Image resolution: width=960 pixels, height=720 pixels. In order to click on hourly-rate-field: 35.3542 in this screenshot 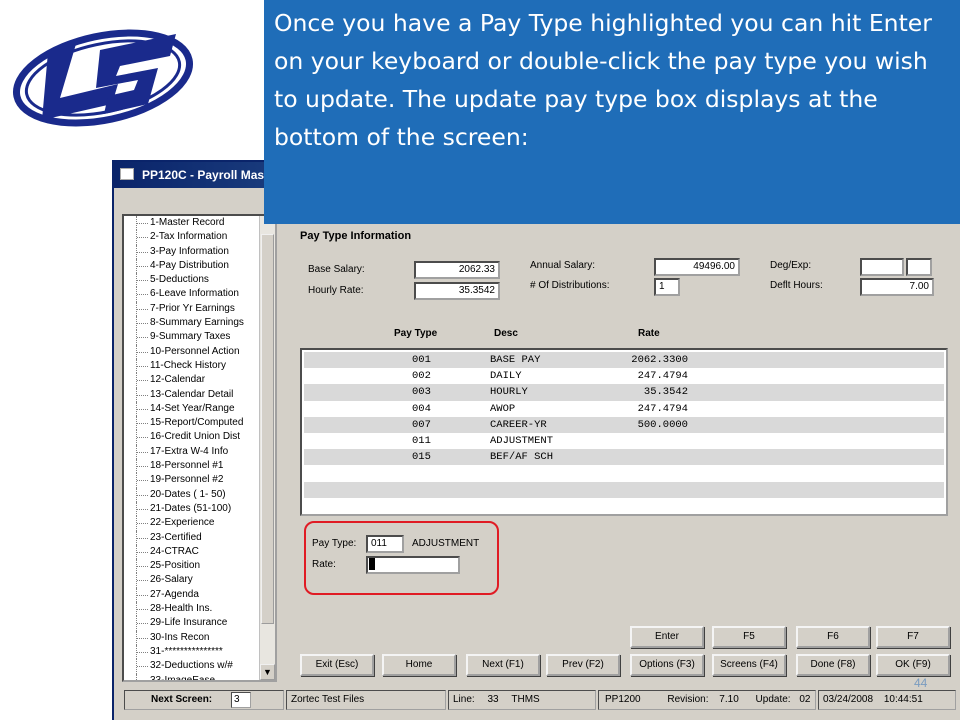, I will do `click(457, 291)`.